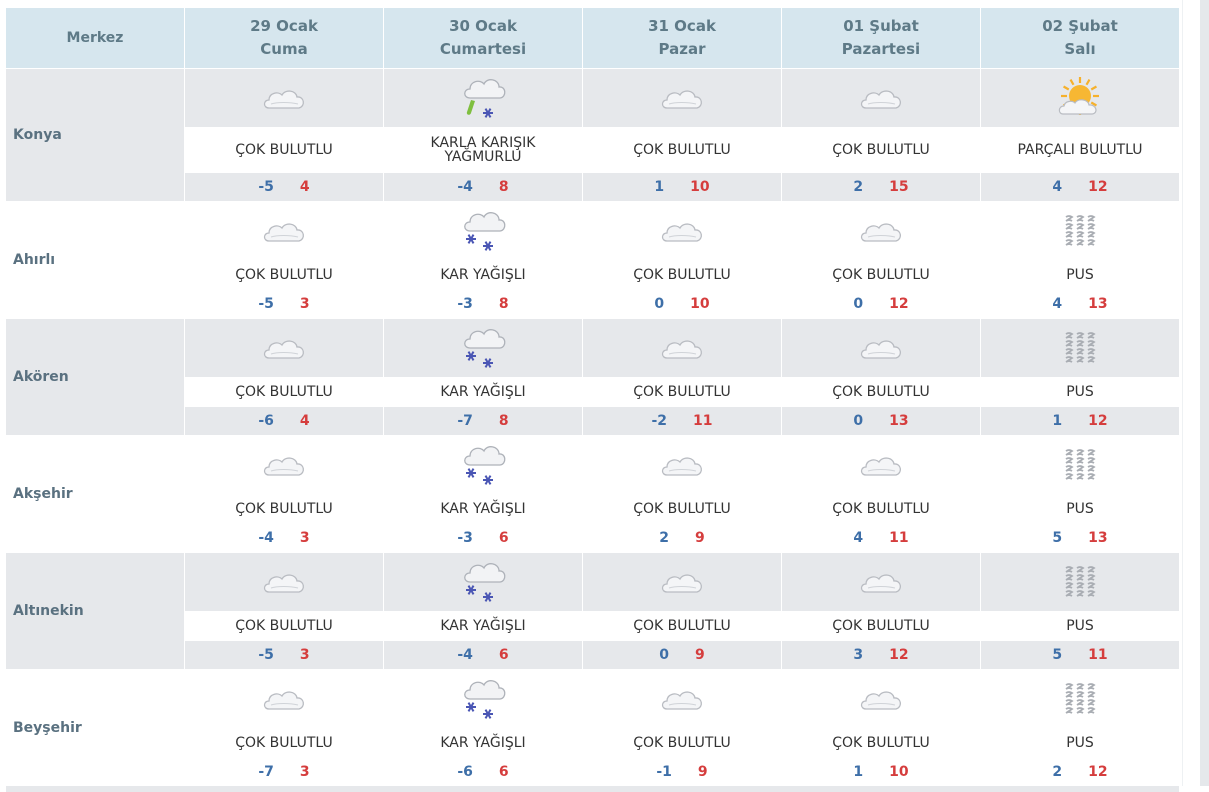  I want to click on header-day-5: 02 Şubat Salı, so click(1080, 38).